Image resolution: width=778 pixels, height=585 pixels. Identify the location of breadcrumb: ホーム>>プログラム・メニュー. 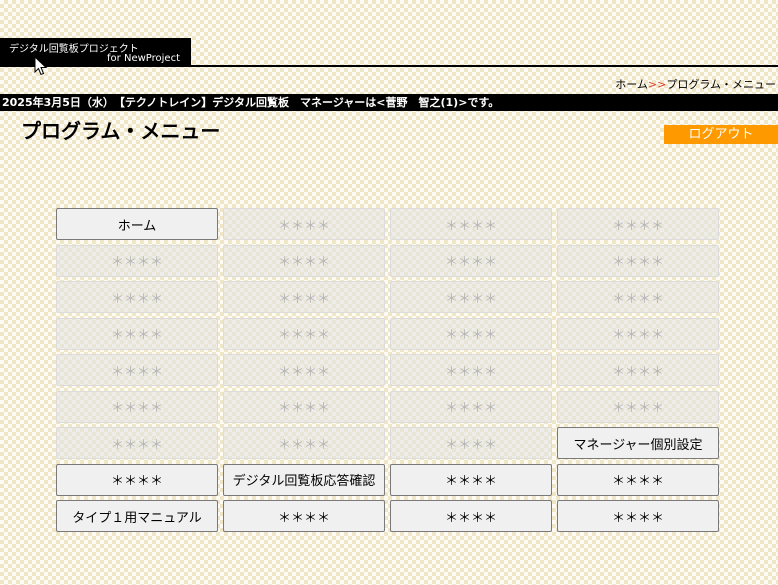
(695, 84).